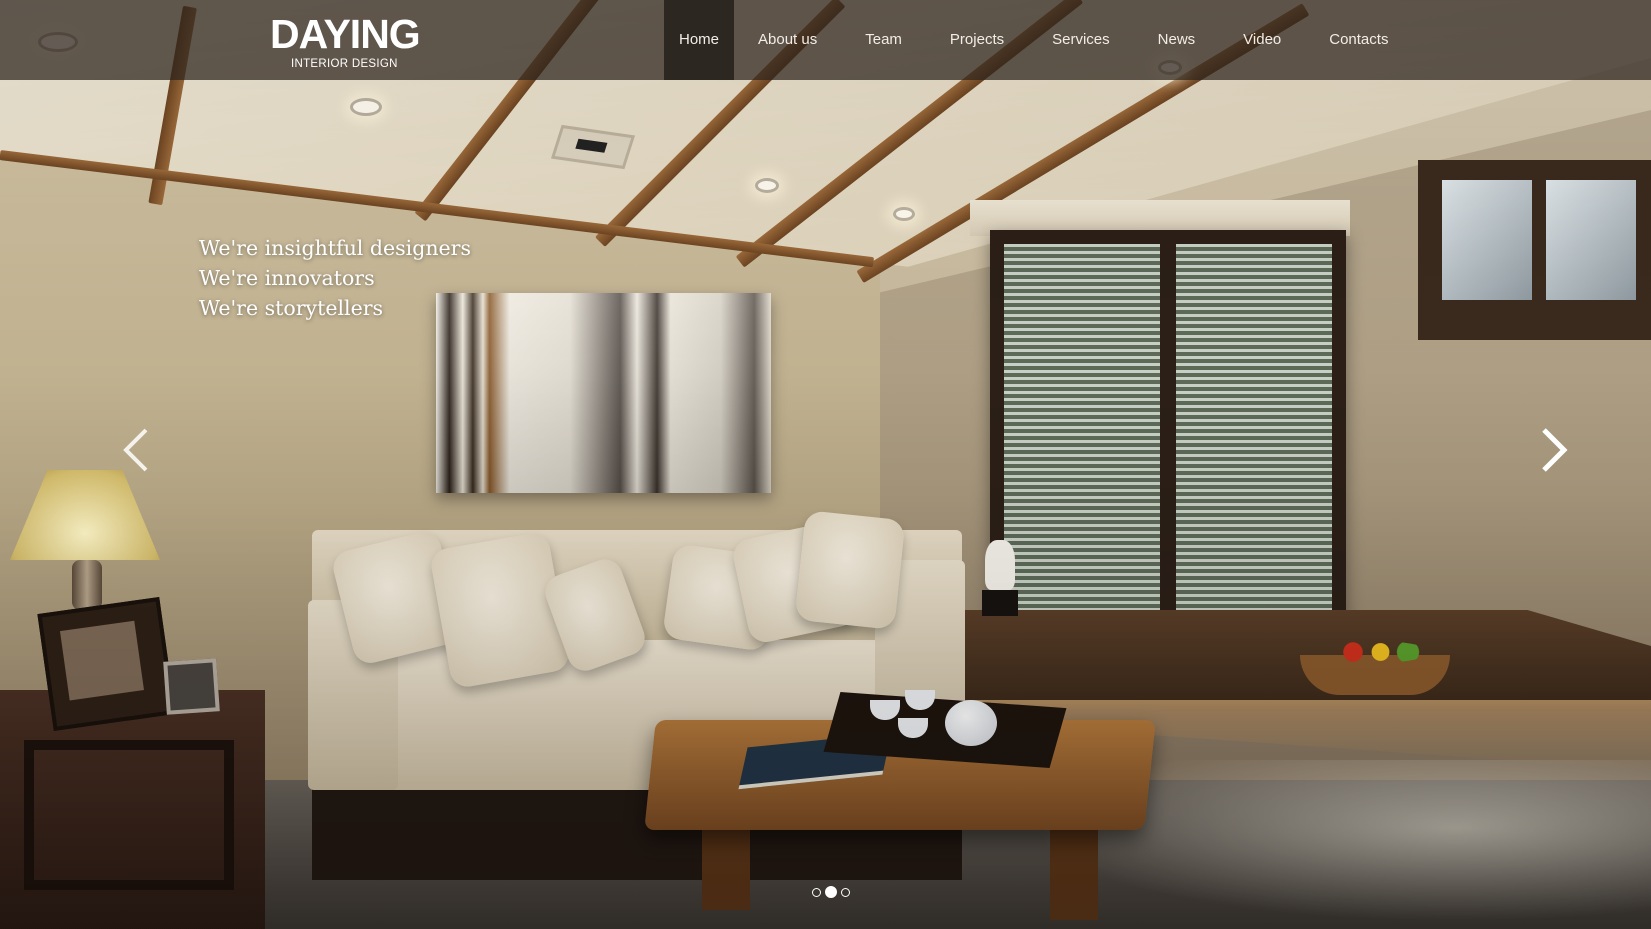 The image size is (1651, 929). I want to click on nav-item-services: Services, so click(1081, 40).